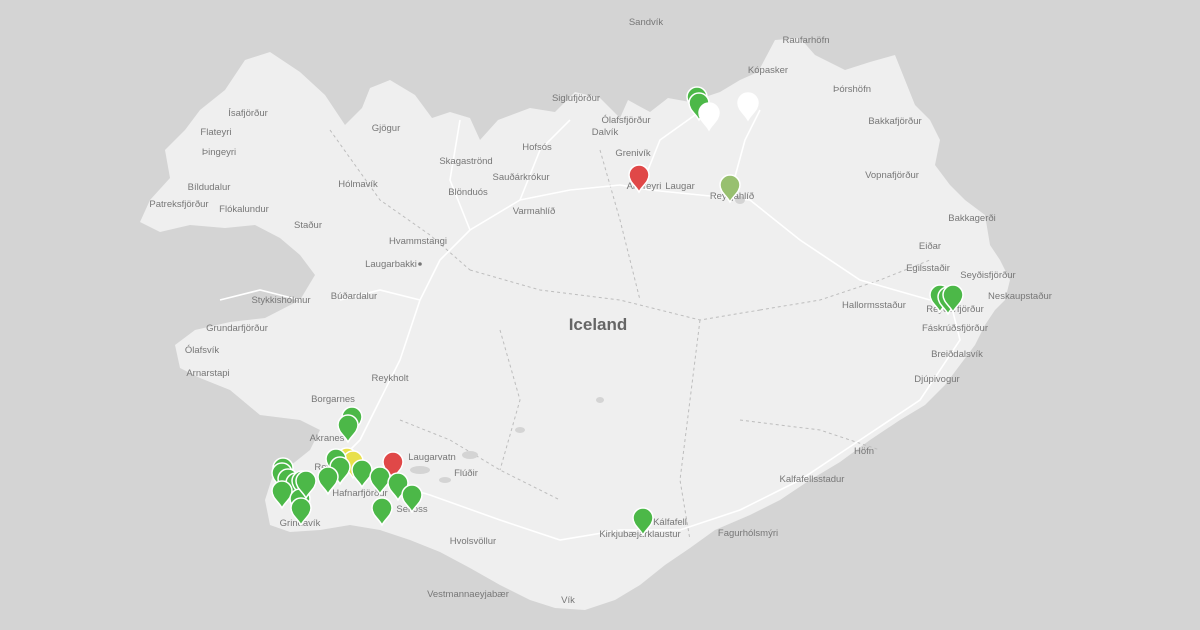 The height and width of the screenshot is (630, 1200). Describe the element at coordinates (468, 192) in the screenshot. I see `place-label: Blönduós` at that location.